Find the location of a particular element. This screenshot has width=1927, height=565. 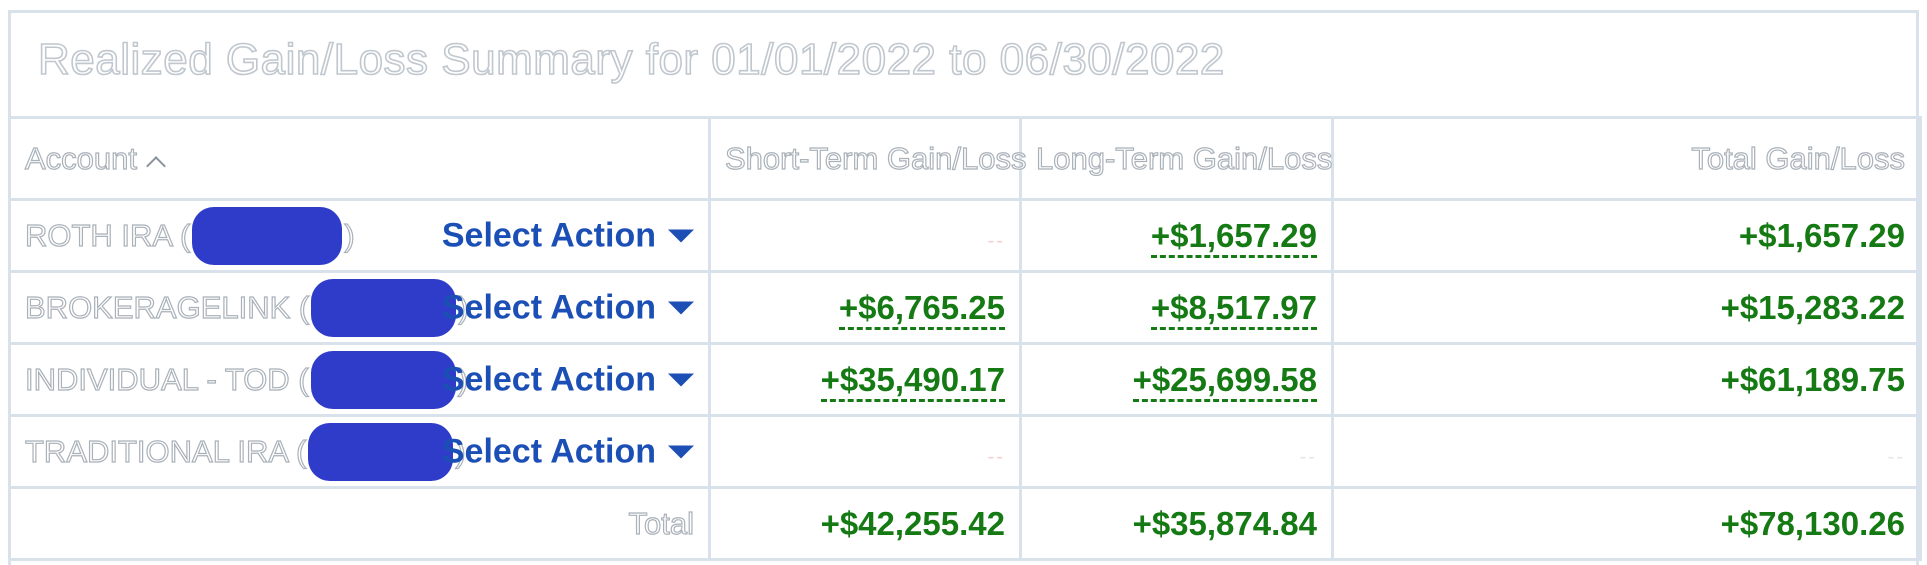

total-cell: +$1,657.29 is located at coordinates (1626, 235).